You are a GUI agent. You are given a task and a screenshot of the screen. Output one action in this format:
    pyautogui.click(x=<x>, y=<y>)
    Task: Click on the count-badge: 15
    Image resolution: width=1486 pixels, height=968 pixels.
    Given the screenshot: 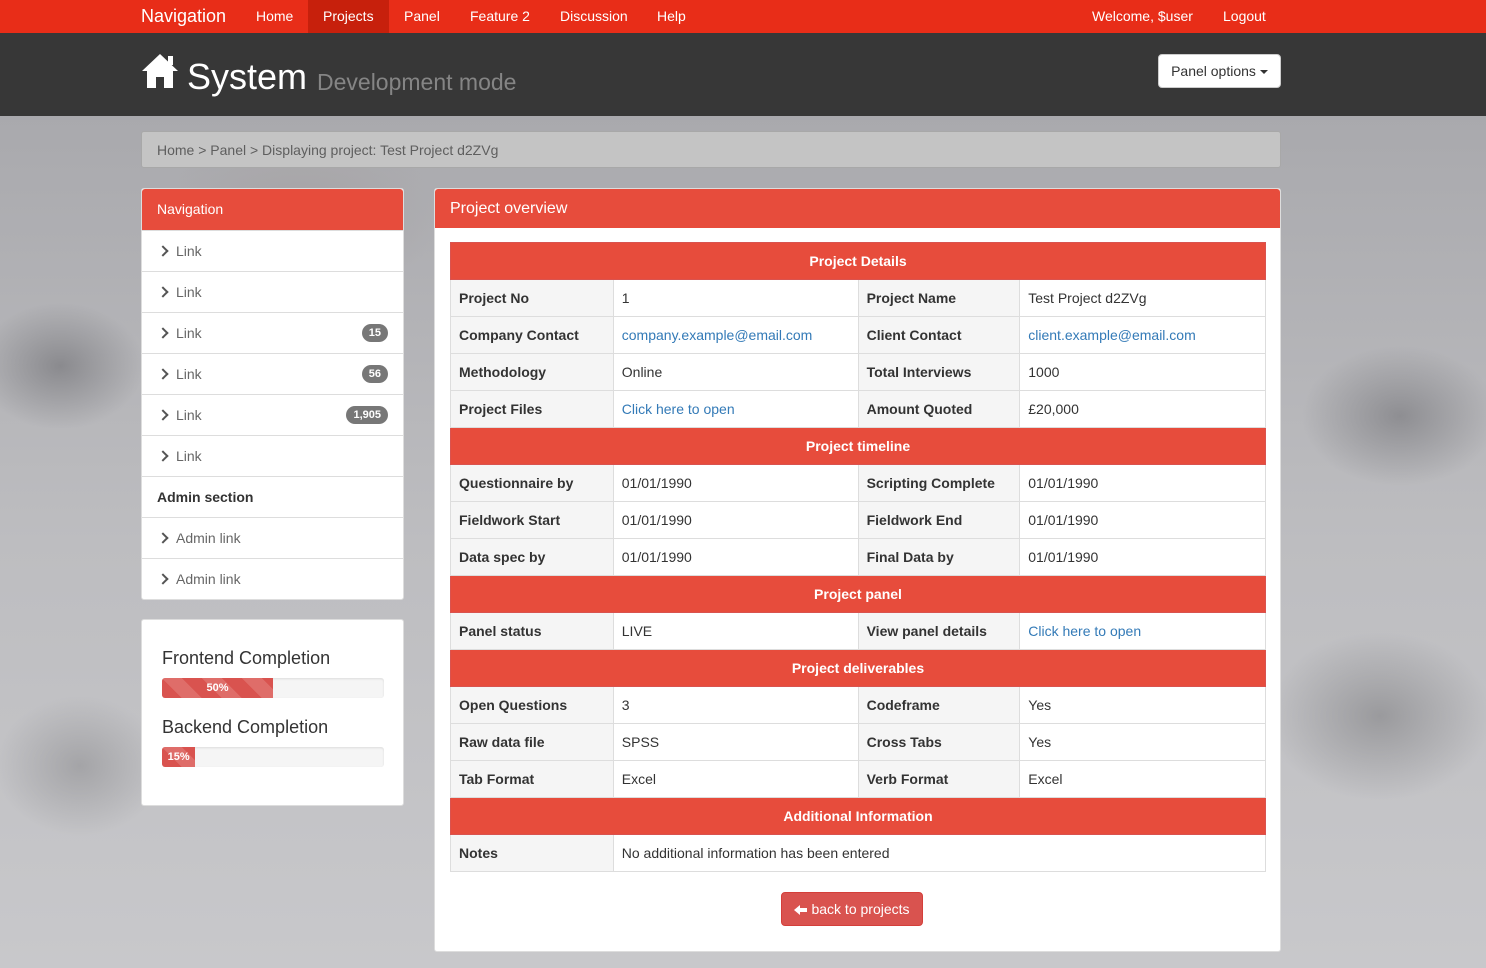 What is the action you would take?
    pyautogui.click(x=374, y=333)
    